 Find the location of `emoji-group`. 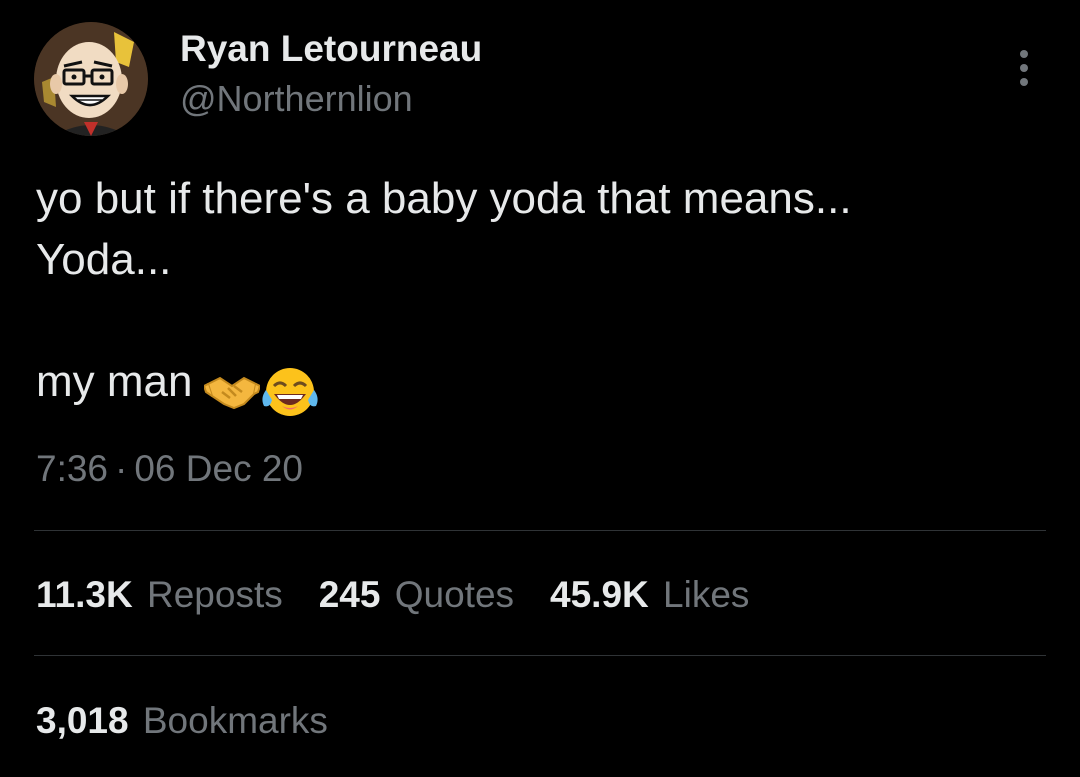

emoji-group is located at coordinates (262, 389).